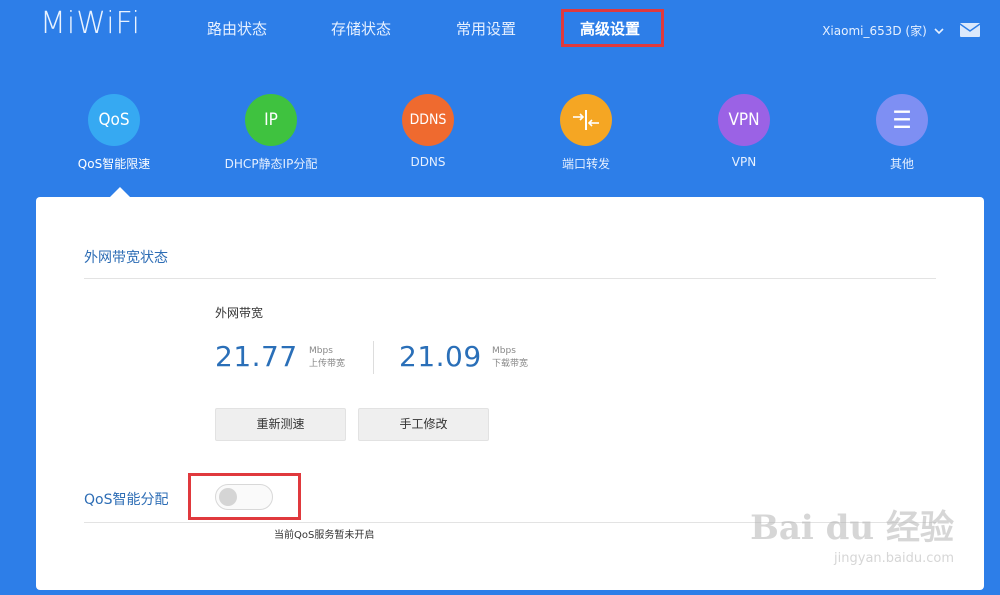 This screenshot has height=595, width=1000. Describe the element at coordinates (744, 120) in the screenshot. I see `vpn-icon: VPN` at that location.